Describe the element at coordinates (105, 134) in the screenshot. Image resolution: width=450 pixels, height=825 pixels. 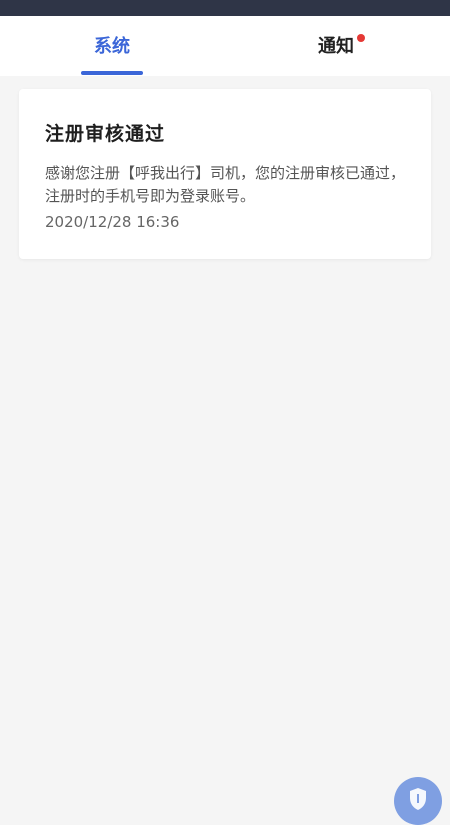
I see `message-title: 注册审核通过` at that location.